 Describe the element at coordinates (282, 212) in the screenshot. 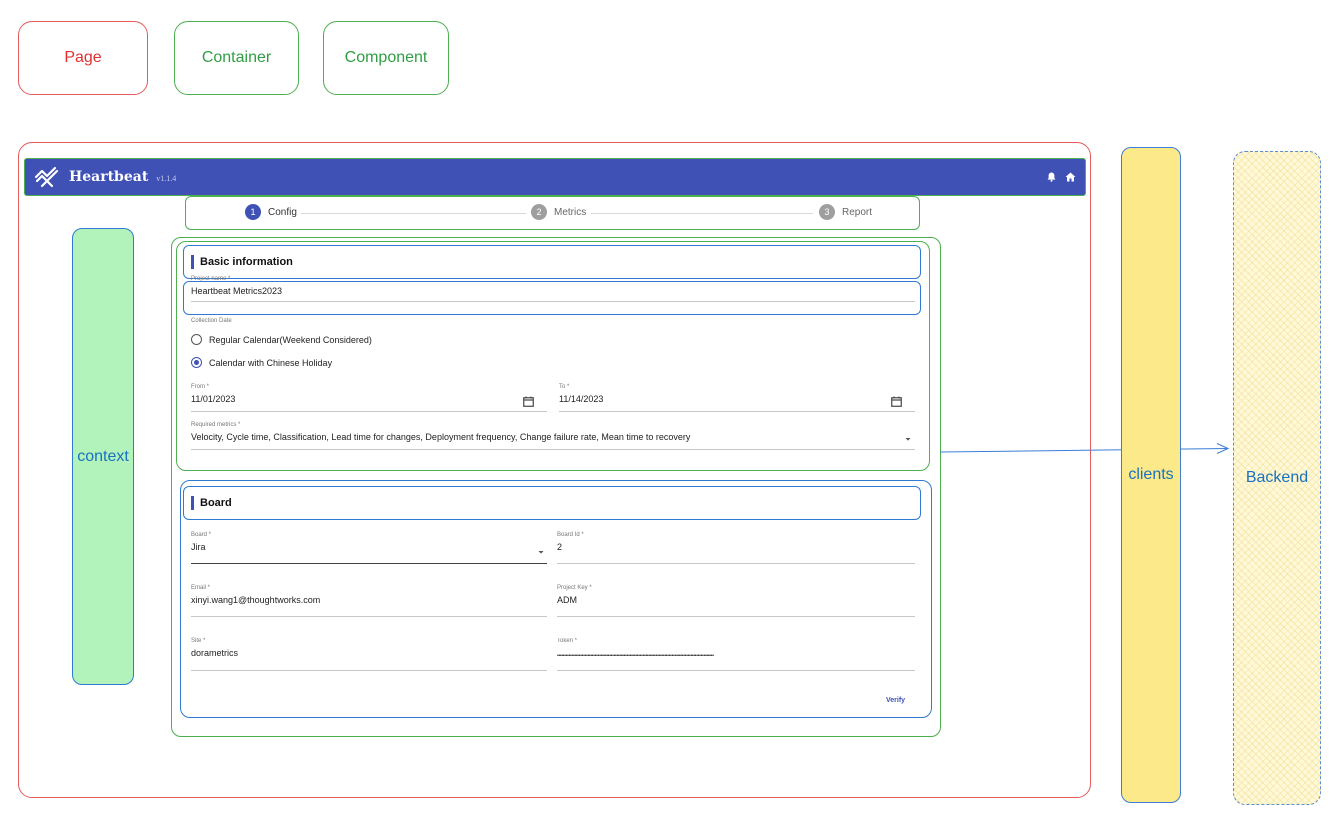

I see `step-label: Config` at that location.